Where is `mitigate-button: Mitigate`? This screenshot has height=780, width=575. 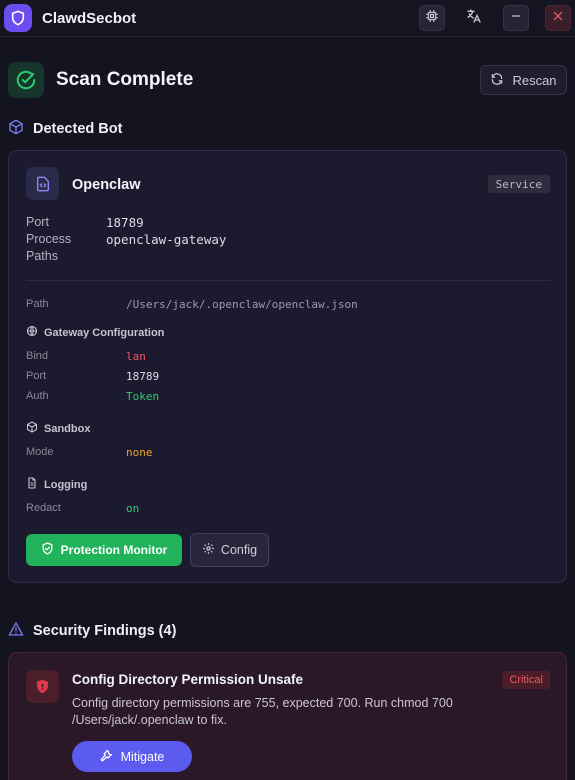
mitigate-button: Mitigate is located at coordinates (132, 756).